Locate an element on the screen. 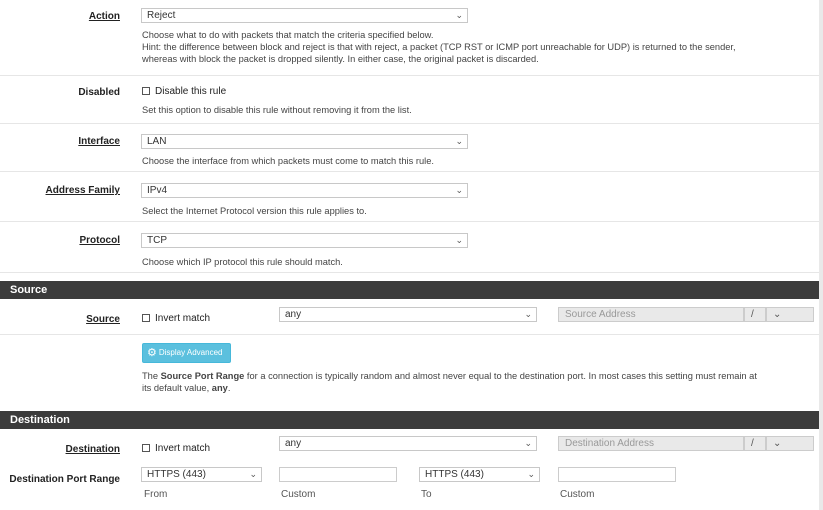 The height and width of the screenshot is (510, 823). action-select: Reject ⌄ is located at coordinates (304, 15).